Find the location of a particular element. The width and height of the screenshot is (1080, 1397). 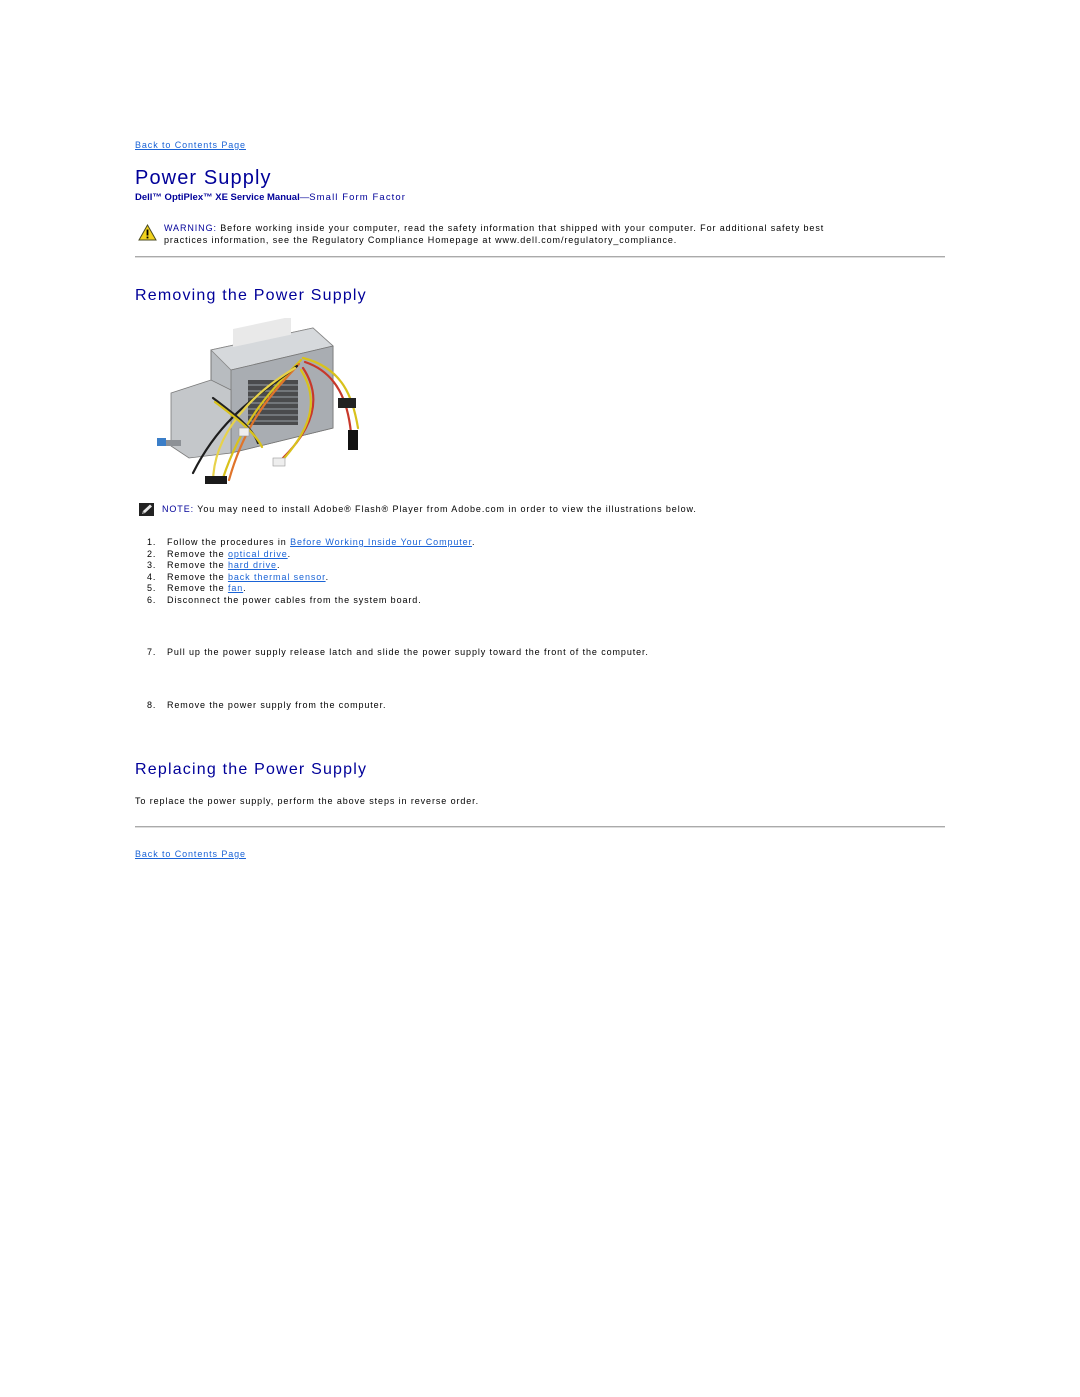

step-number: 5. is located at coordinates (152, 588).